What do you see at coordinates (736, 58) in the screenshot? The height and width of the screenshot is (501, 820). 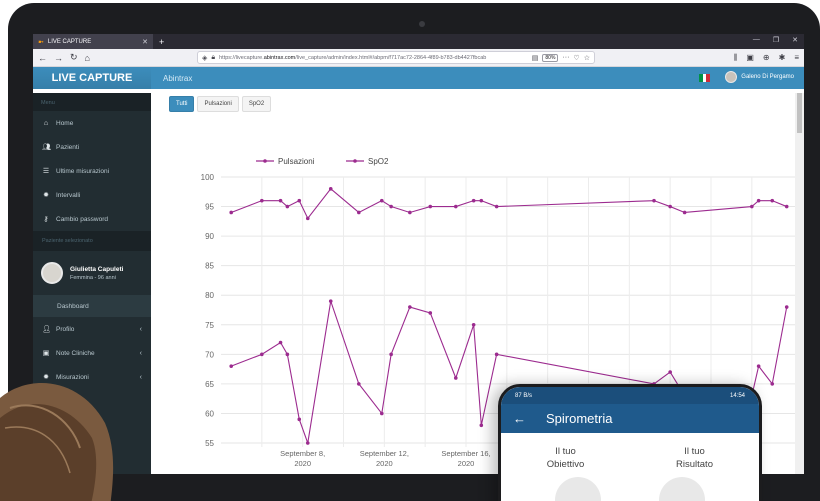 I see `library-icon: ⫼` at bounding box center [736, 58].